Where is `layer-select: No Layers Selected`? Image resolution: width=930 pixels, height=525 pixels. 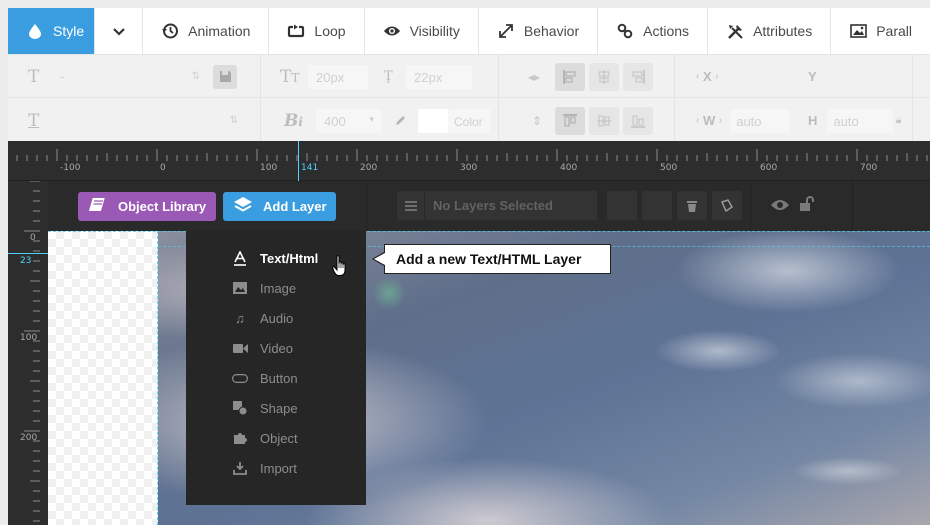
layer-select: No Layers Selected is located at coordinates (497, 205).